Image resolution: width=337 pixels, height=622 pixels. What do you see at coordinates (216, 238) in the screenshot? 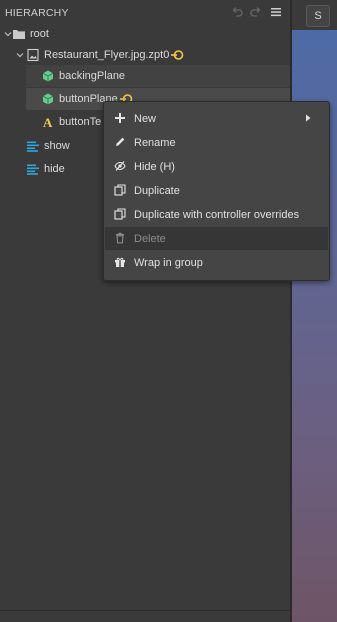
I see `menu-item-delete: Delete` at bounding box center [216, 238].